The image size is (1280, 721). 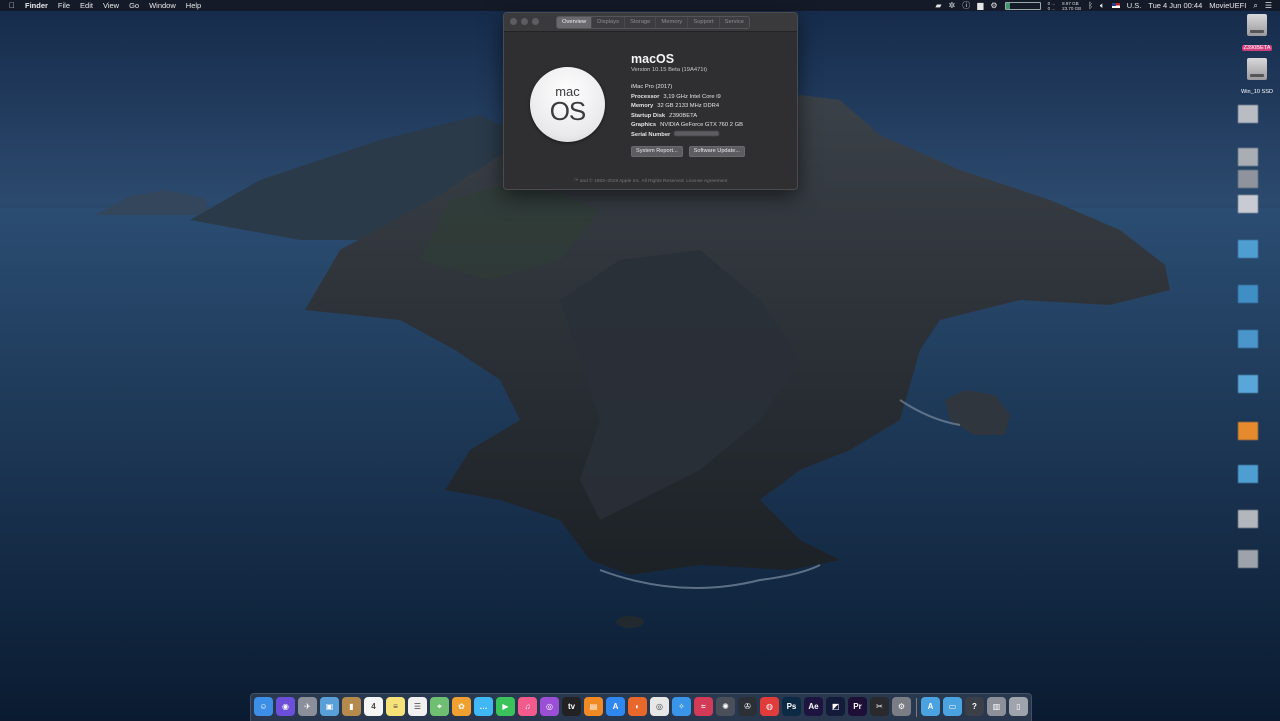 I want to click on menu-app-name: Finder, so click(x=36, y=5).